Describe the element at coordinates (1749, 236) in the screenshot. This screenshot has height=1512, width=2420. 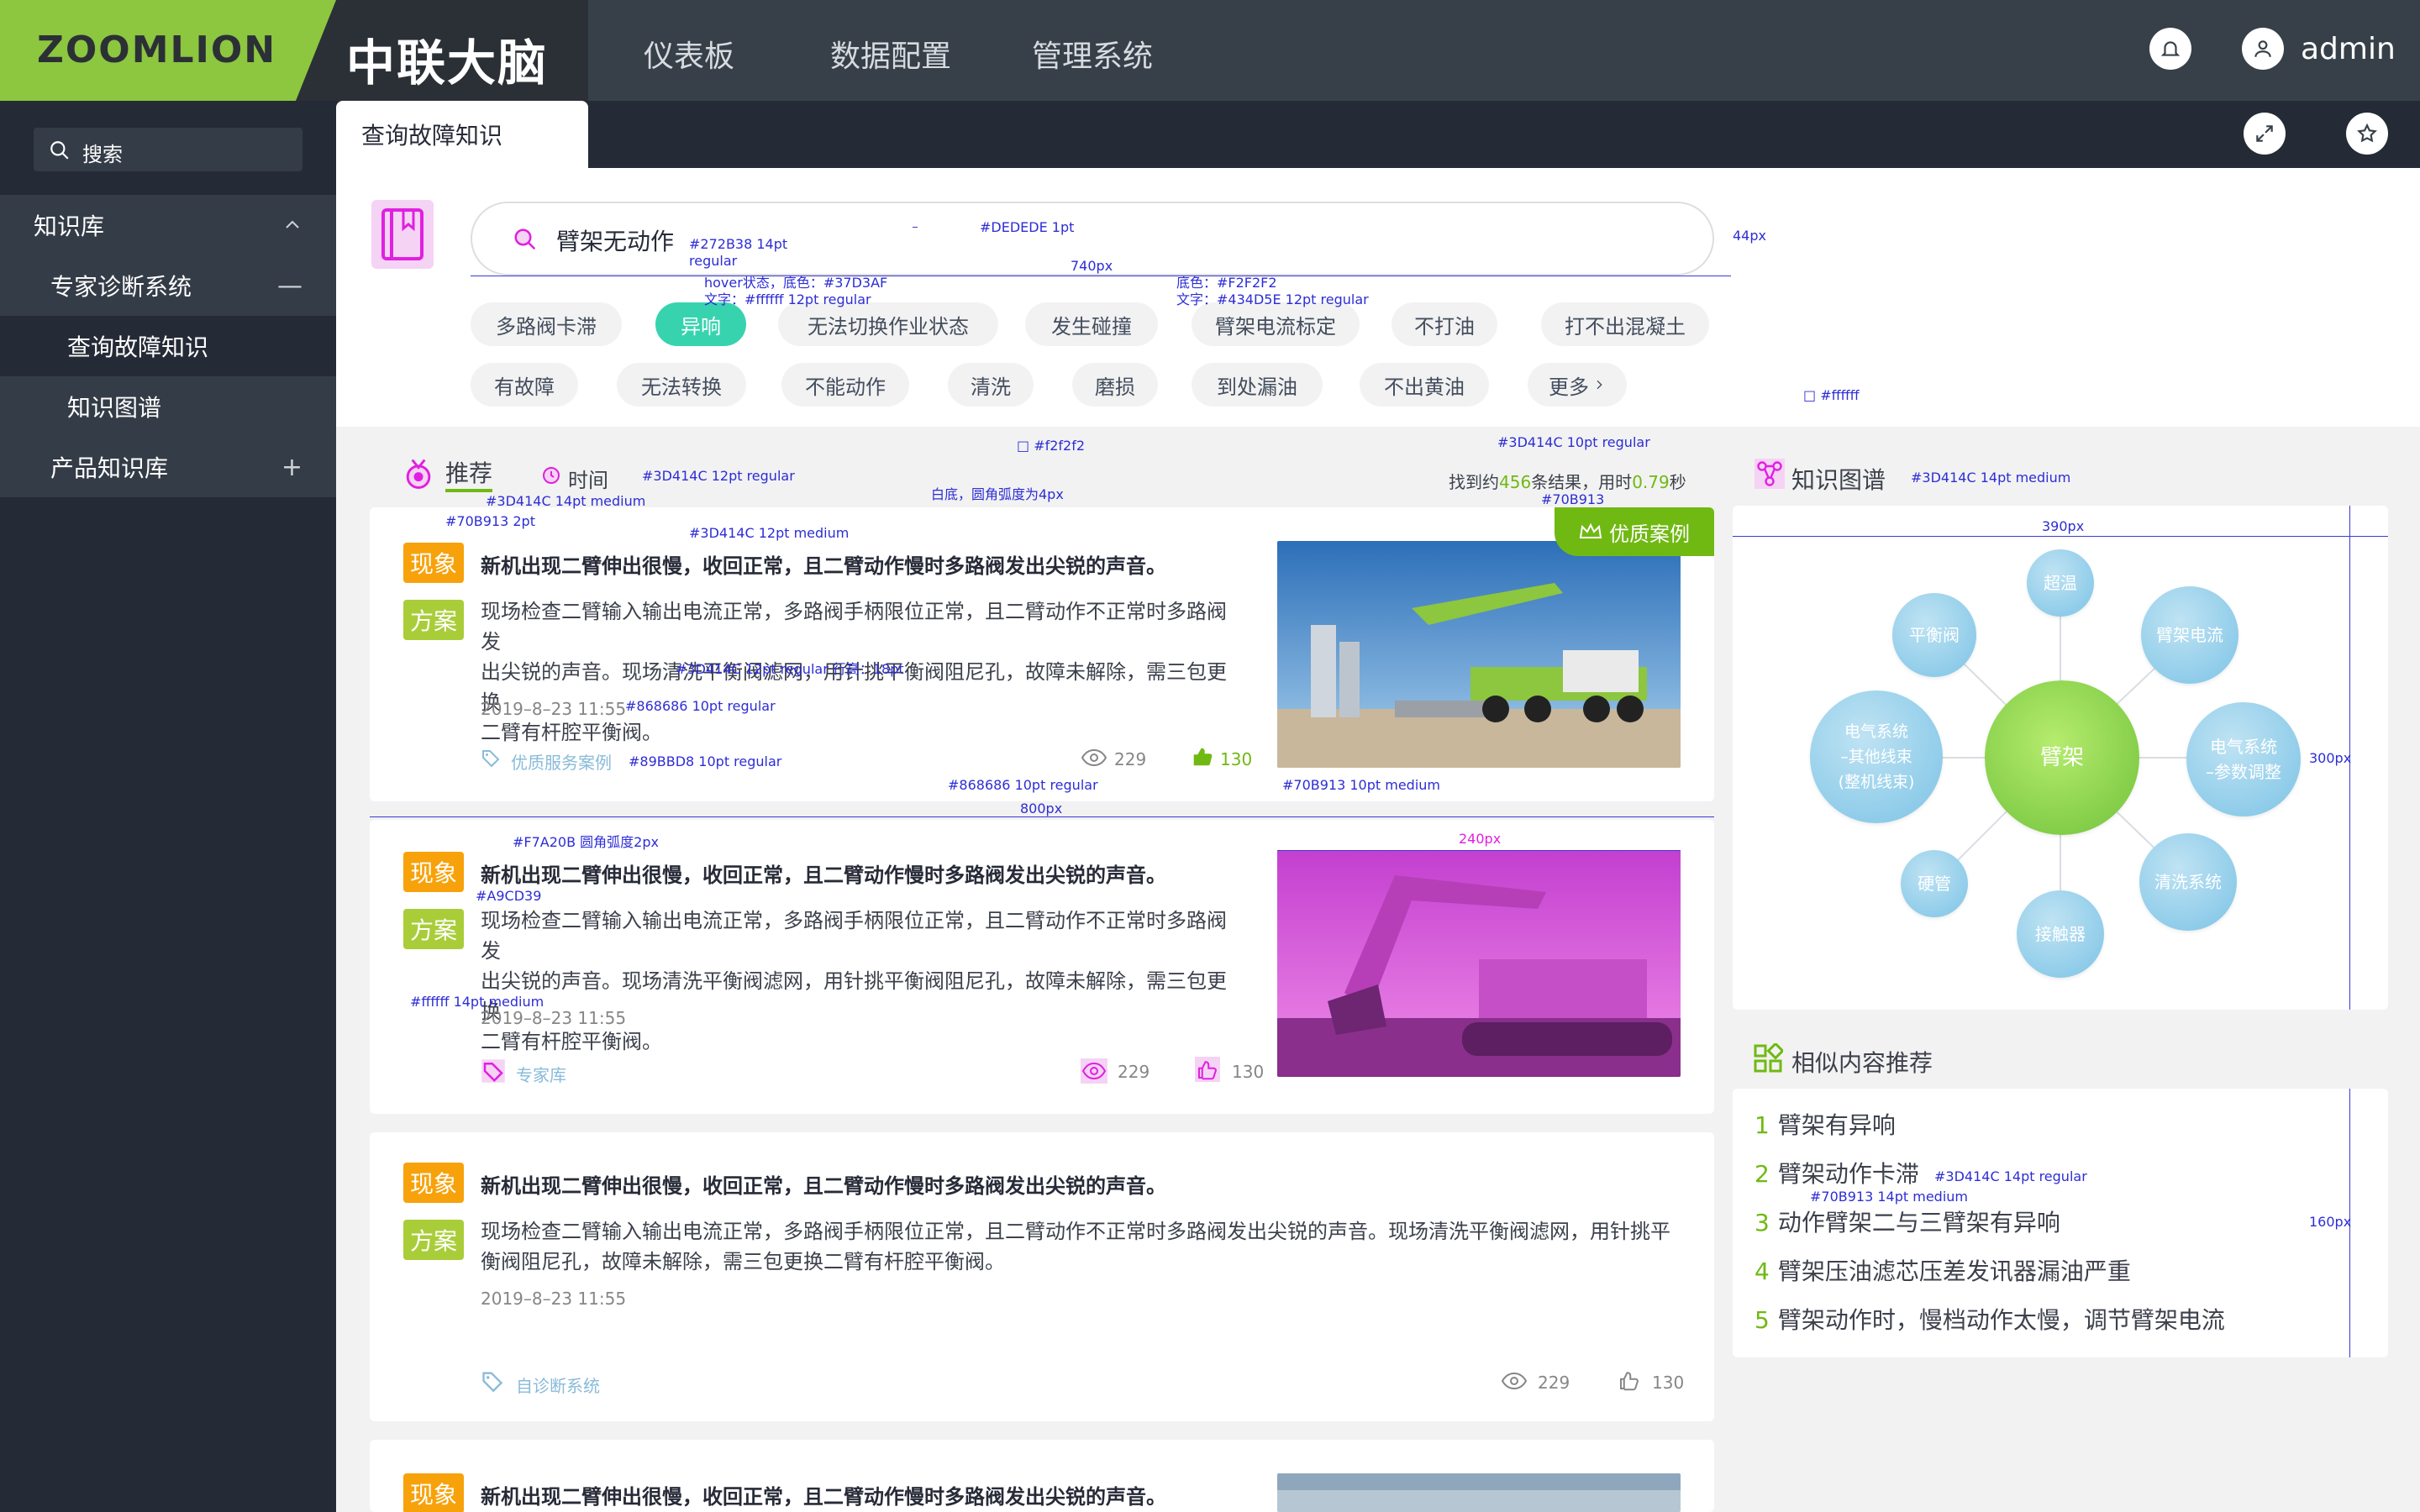
I see `spec-annotation: 44px` at that location.